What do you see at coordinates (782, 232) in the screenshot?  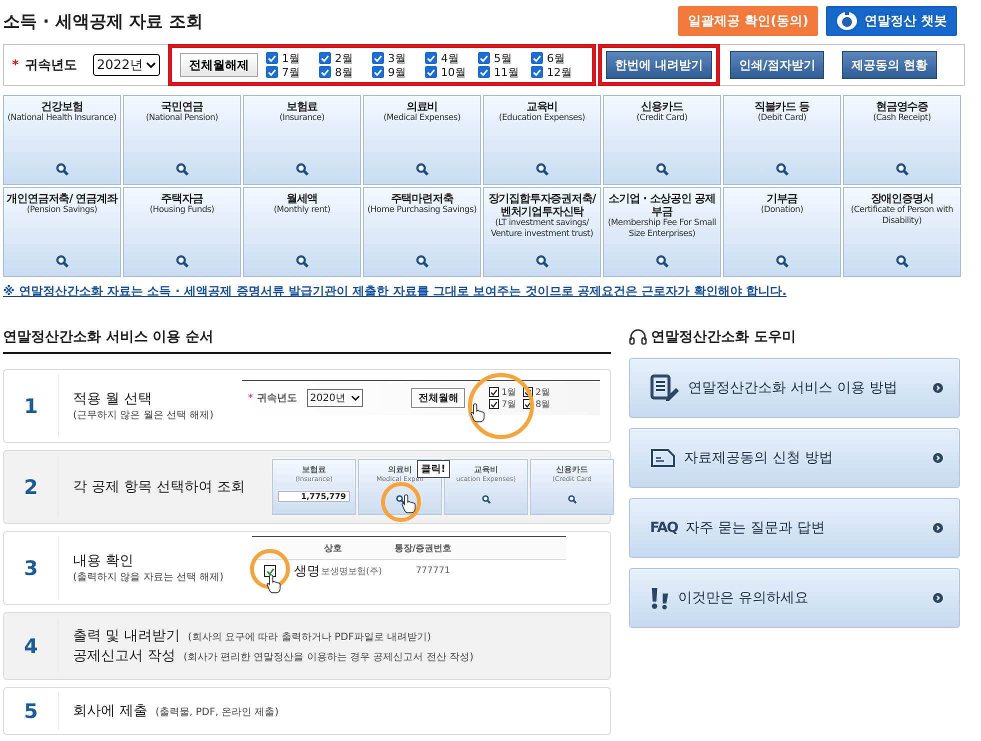 I see `category-tile: 기부금 (Donation)` at bounding box center [782, 232].